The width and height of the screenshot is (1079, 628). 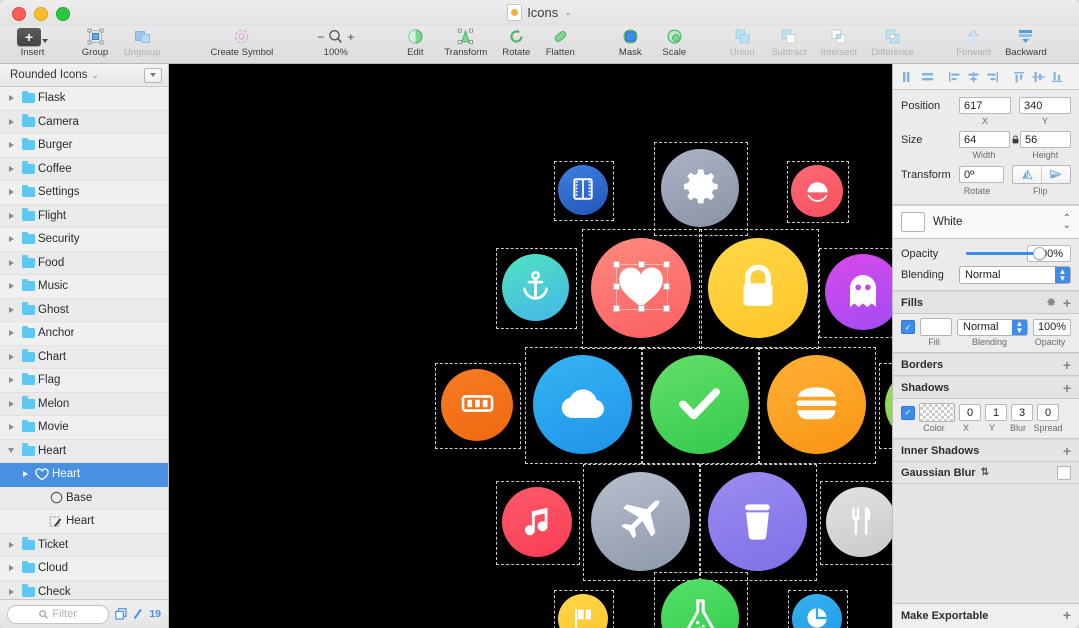 I want to click on chevron-down-icon: ⌄, so click(x=568, y=12).